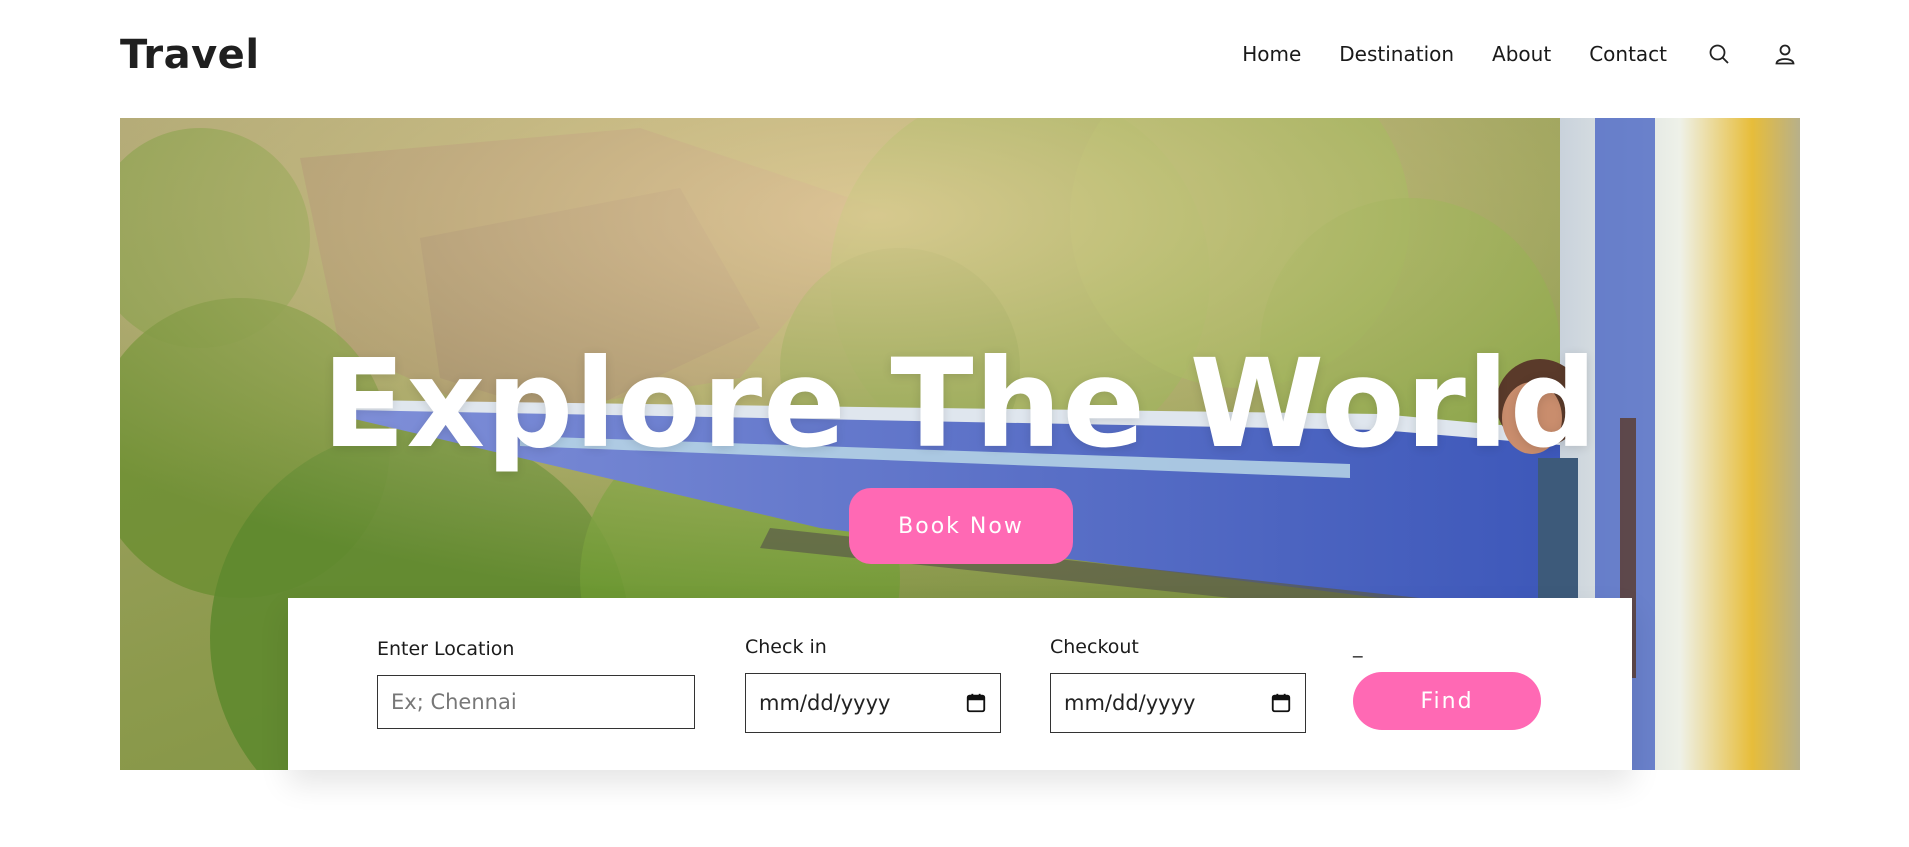 The width and height of the screenshot is (1909, 847). I want to click on location-field: Enter Location, so click(445, 649).